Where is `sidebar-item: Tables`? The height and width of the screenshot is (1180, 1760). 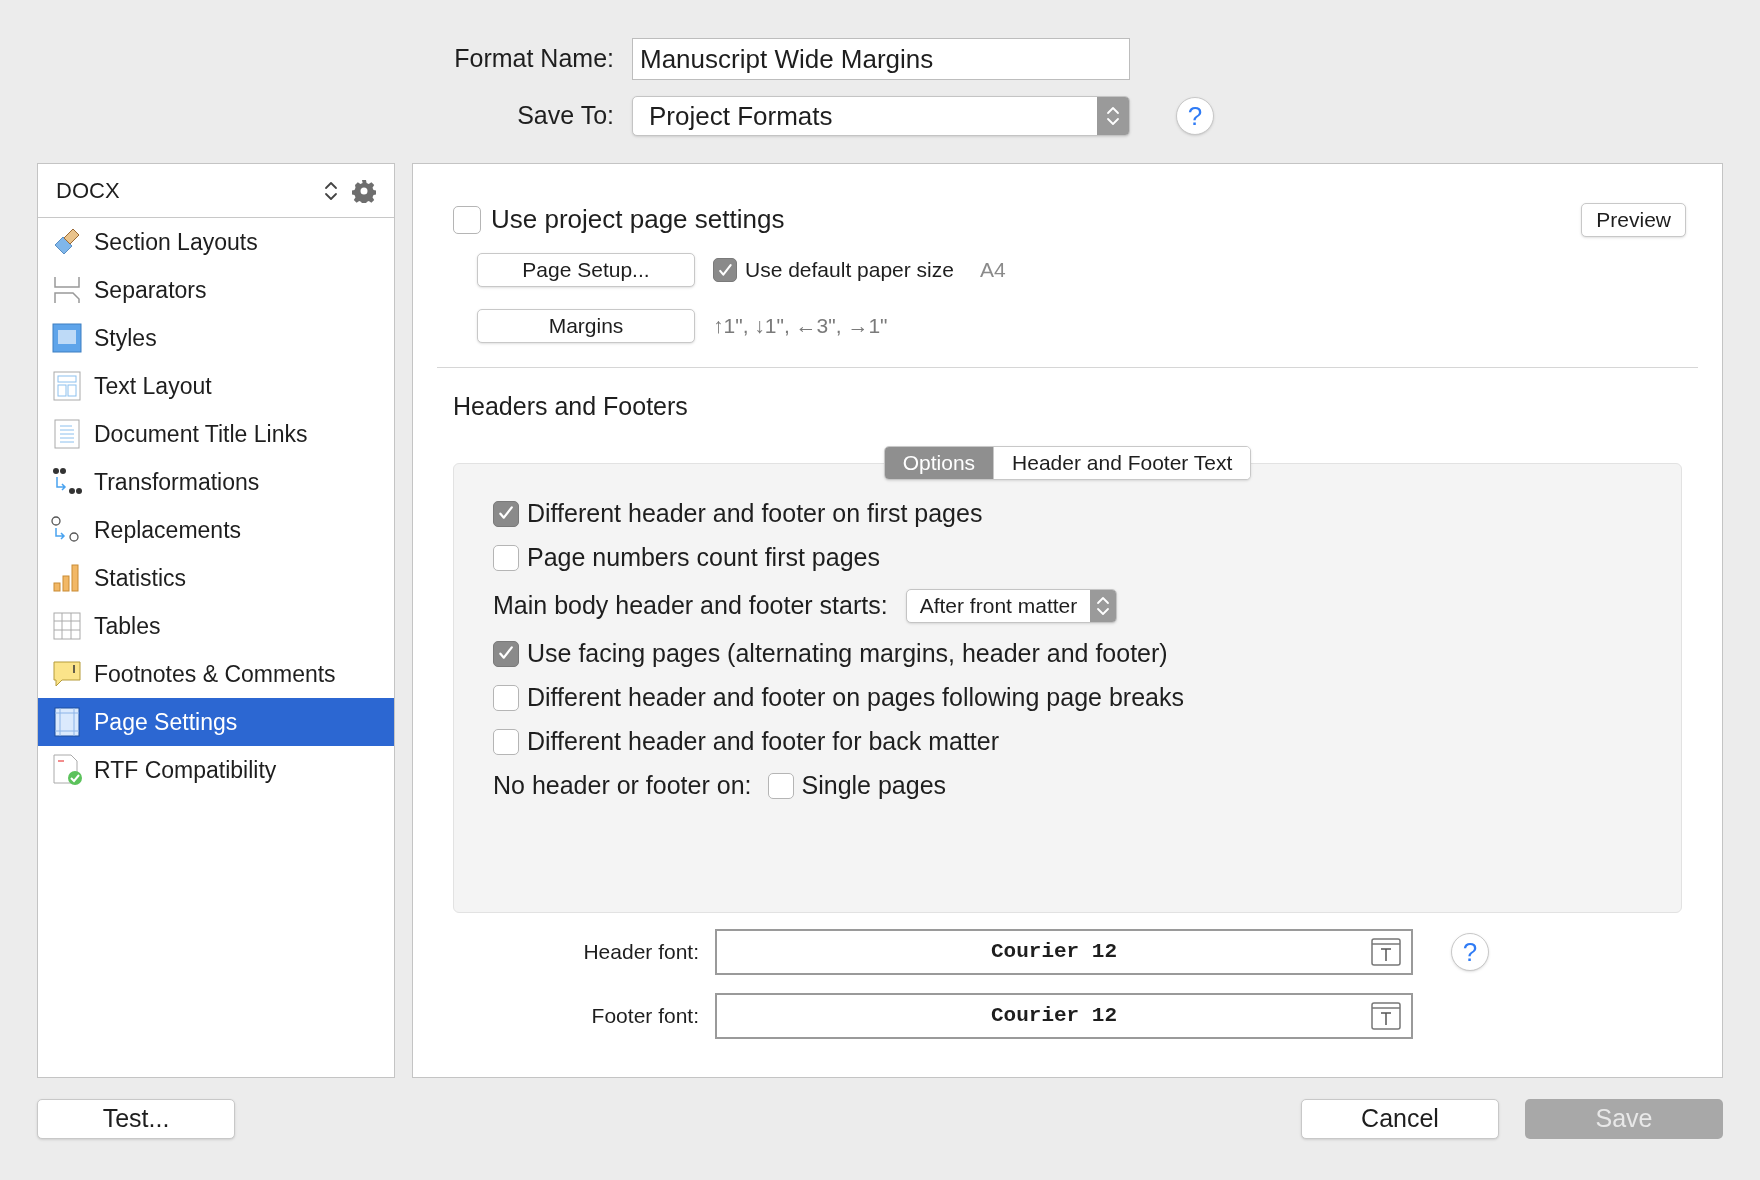
sidebar-item: Tables is located at coordinates (216, 626).